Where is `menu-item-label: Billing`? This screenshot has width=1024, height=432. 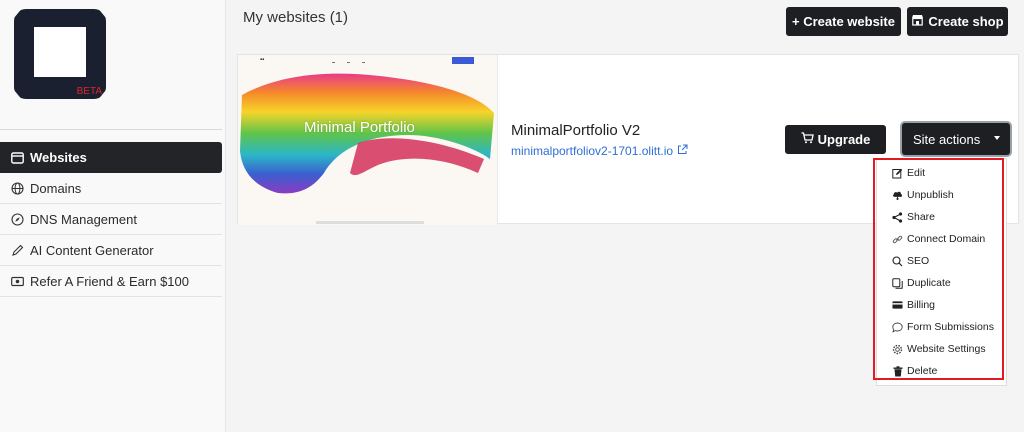
menu-item-label: Billing is located at coordinates (921, 305).